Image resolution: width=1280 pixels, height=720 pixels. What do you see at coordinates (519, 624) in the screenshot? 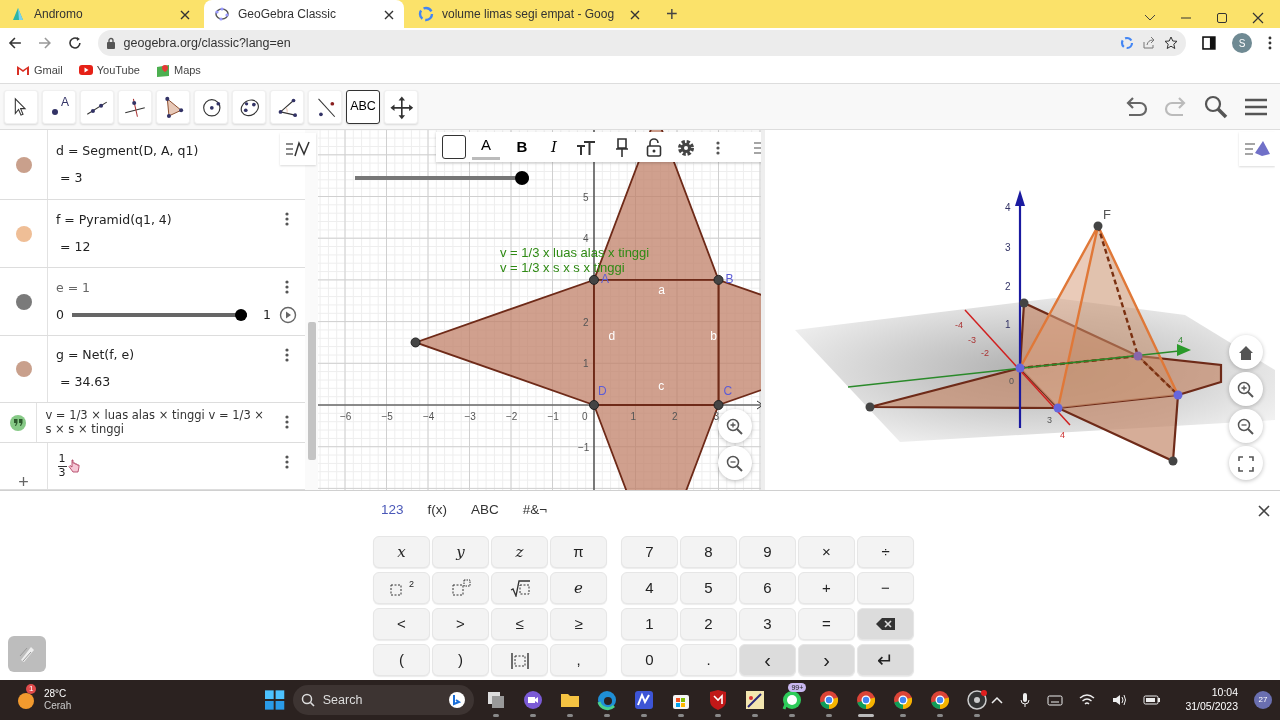
I see `keyboard-key: ≤` at bounding box center [519, 624].